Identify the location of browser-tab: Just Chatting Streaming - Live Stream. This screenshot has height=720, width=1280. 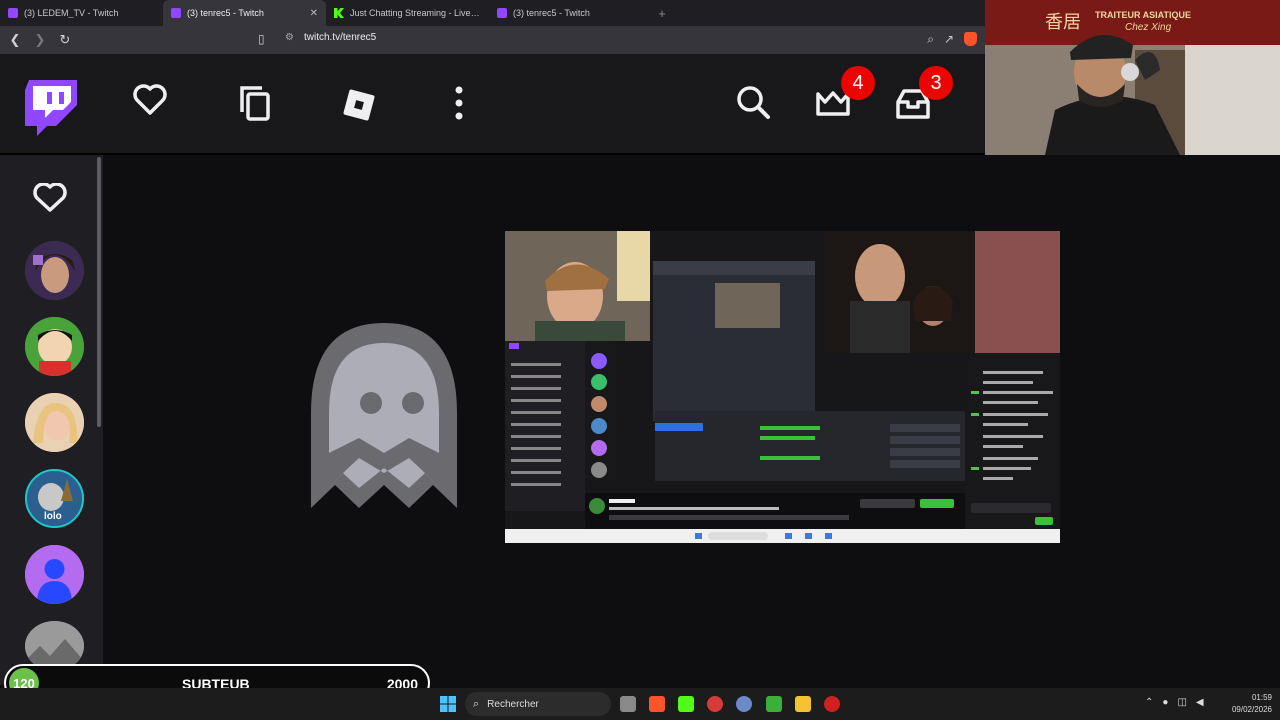
(407, 13).